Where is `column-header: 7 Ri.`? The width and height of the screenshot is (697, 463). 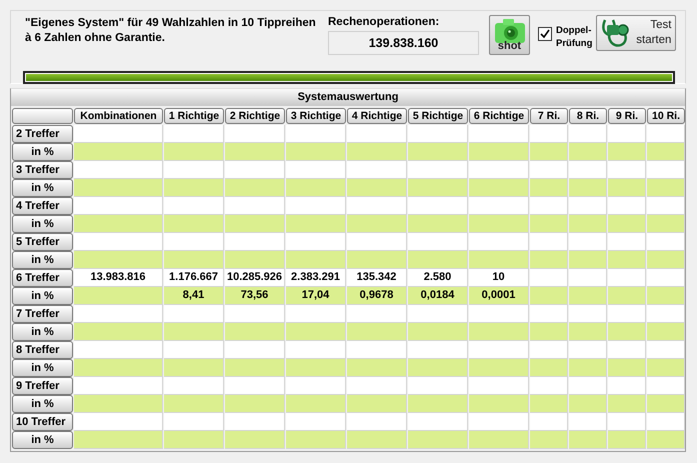 column-header: 7 Ri. is located at coordinates (549, 116).